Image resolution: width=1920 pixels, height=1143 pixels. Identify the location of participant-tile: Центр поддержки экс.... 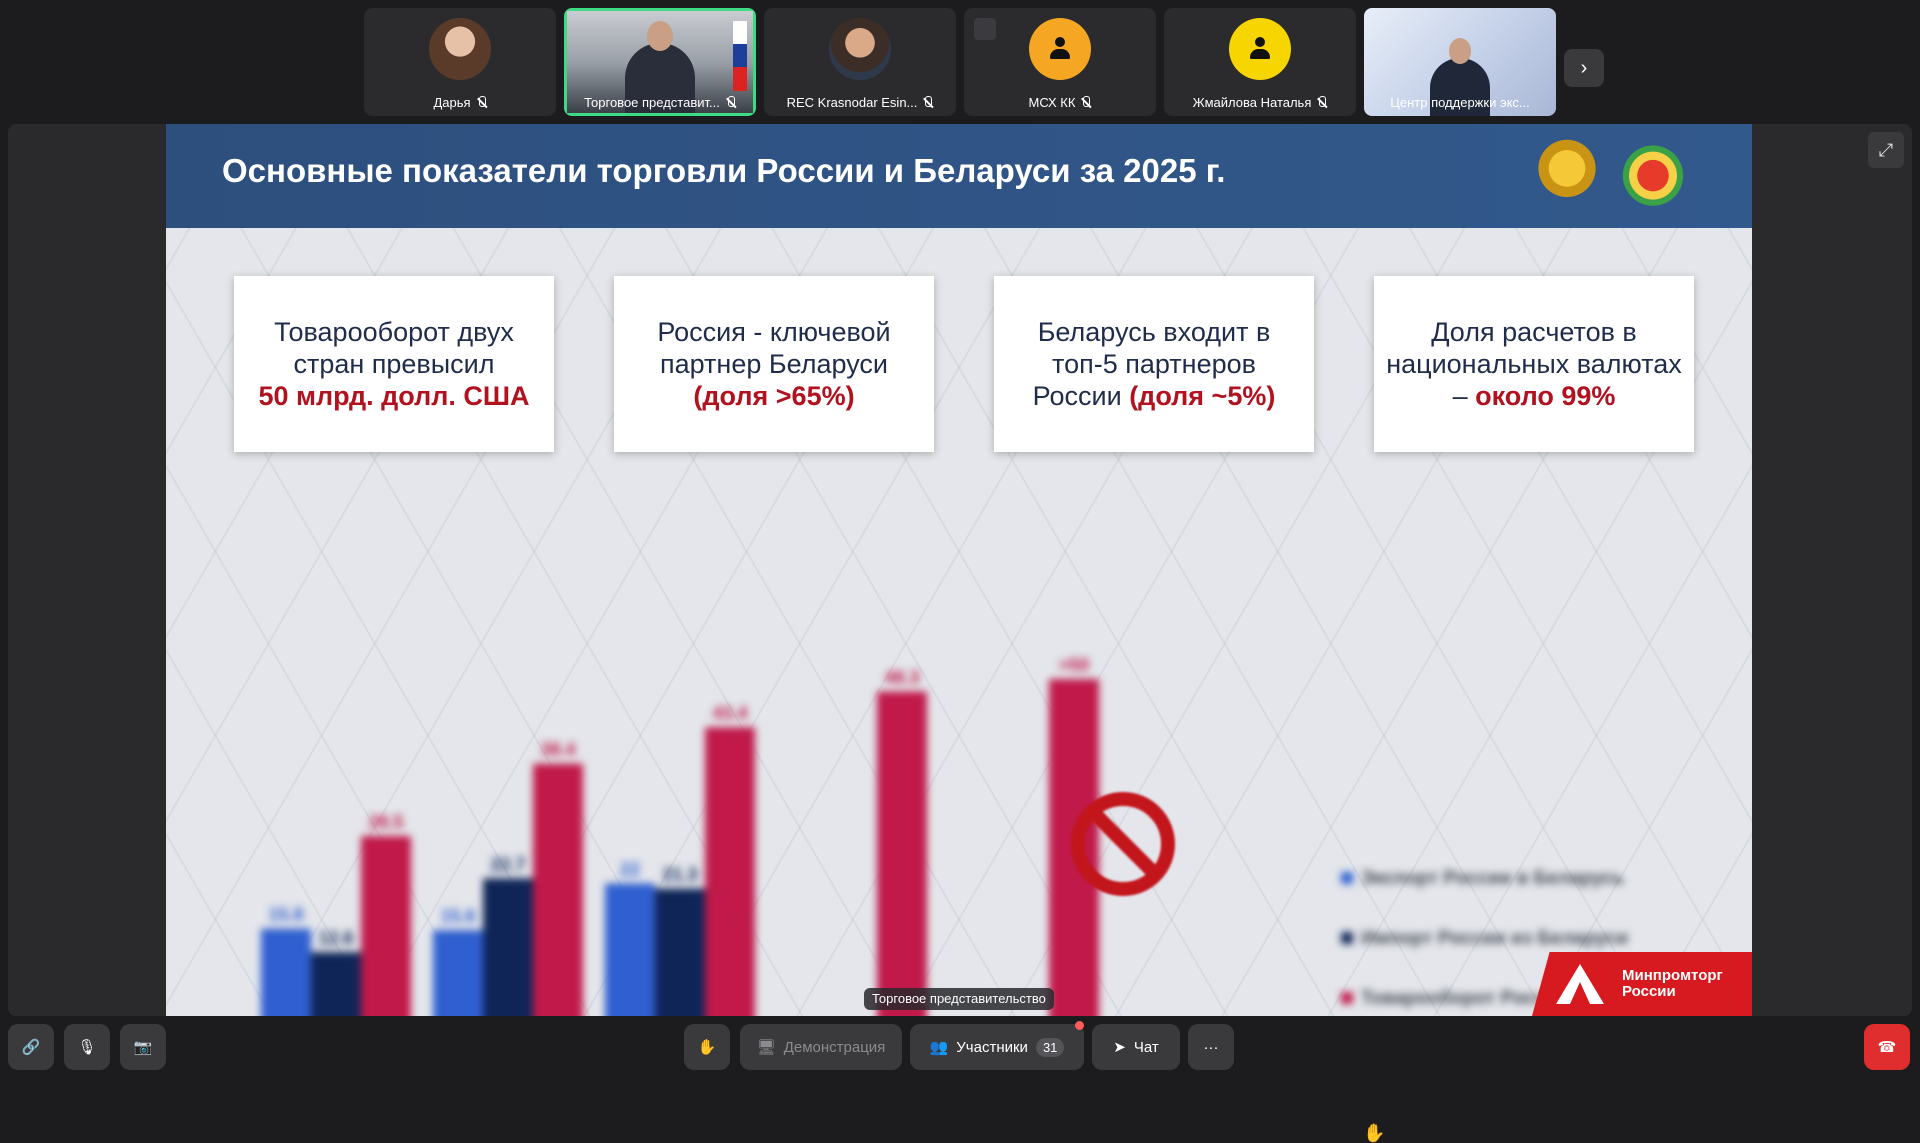
(1460, 62).